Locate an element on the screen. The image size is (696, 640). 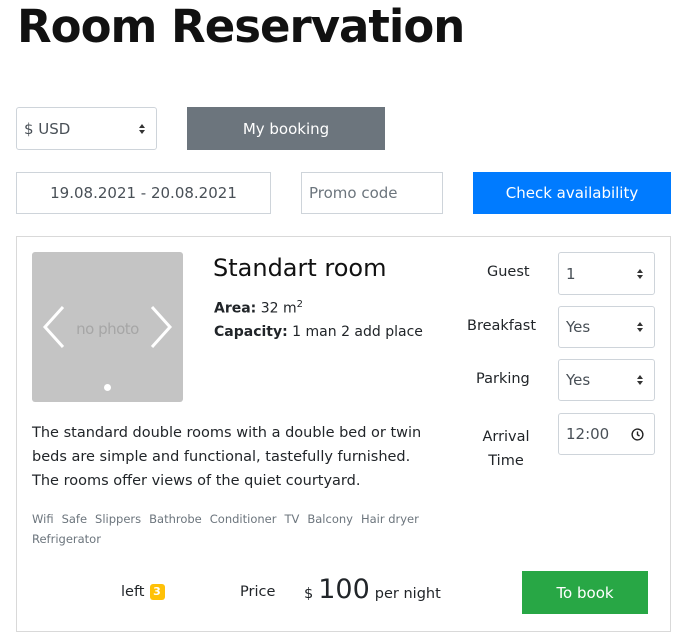
date-range-field: 19.08.2021 - 20.08.2021 is located at coordinates (143, 193).